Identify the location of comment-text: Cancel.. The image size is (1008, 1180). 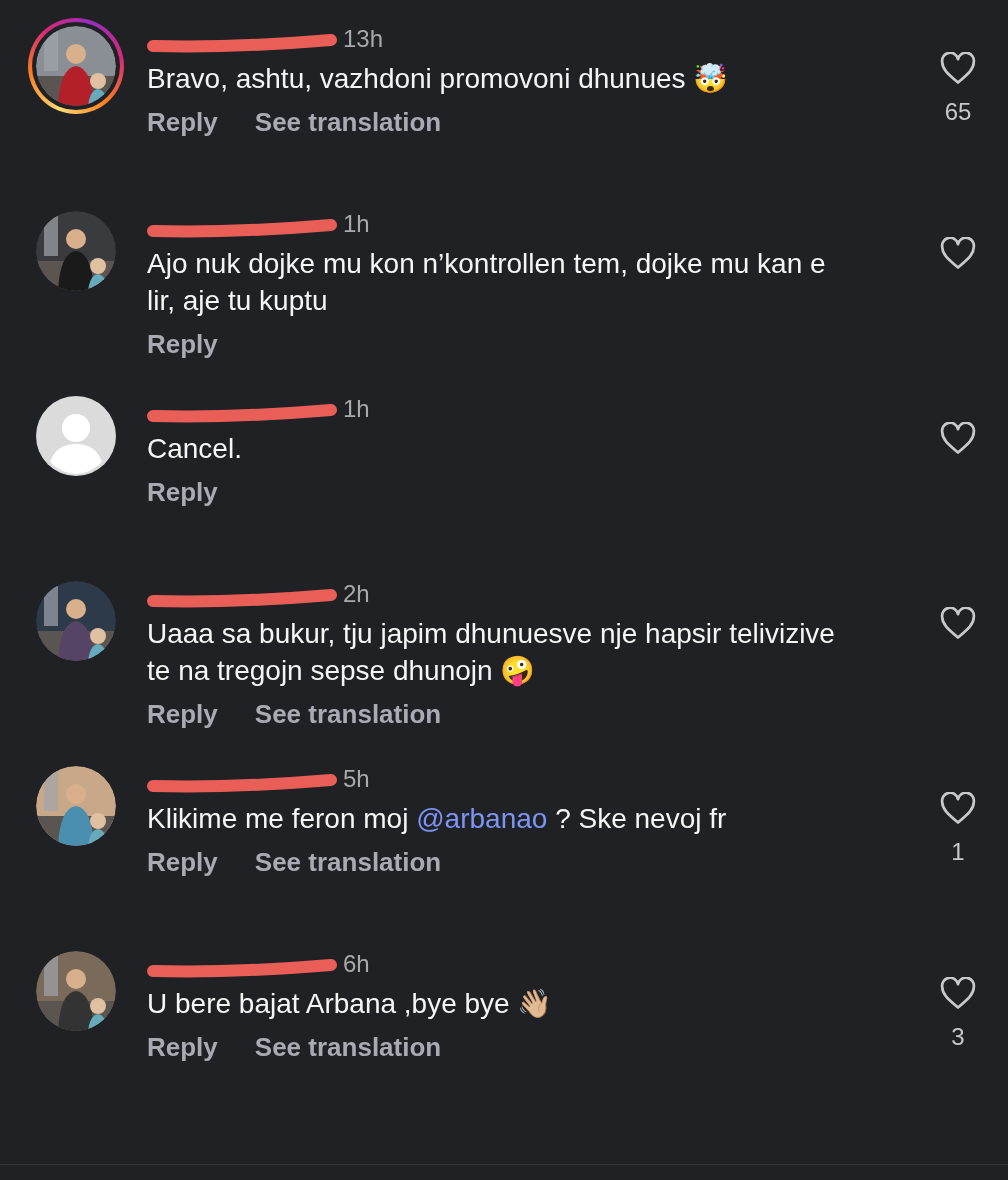
(195, 449).